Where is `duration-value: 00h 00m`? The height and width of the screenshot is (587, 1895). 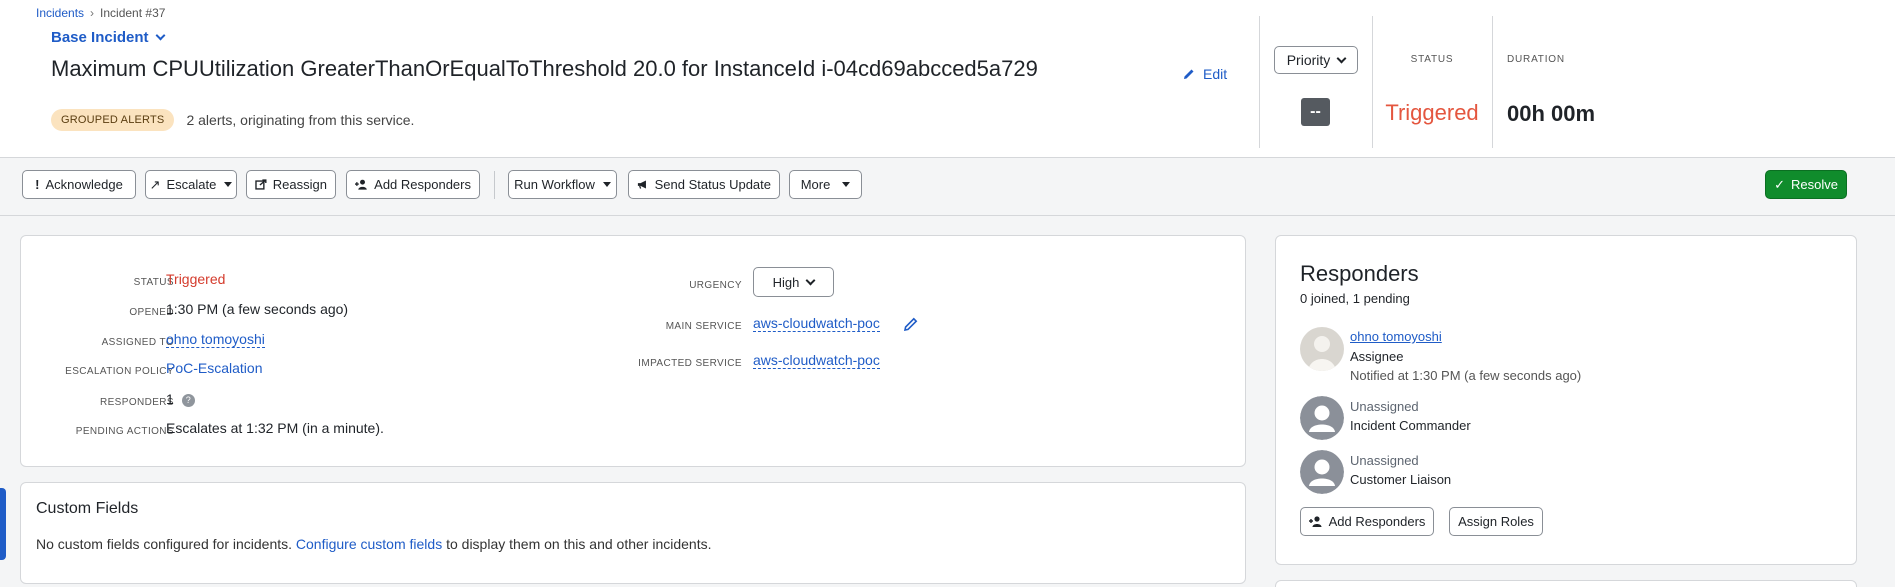
duration-value: 00h 00m is located at coordinates (1551, 113).